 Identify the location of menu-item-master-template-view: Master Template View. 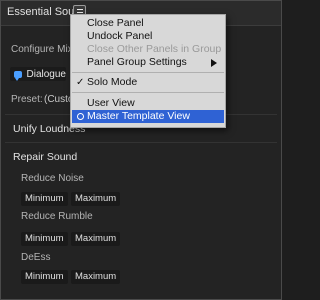
(148, 116).